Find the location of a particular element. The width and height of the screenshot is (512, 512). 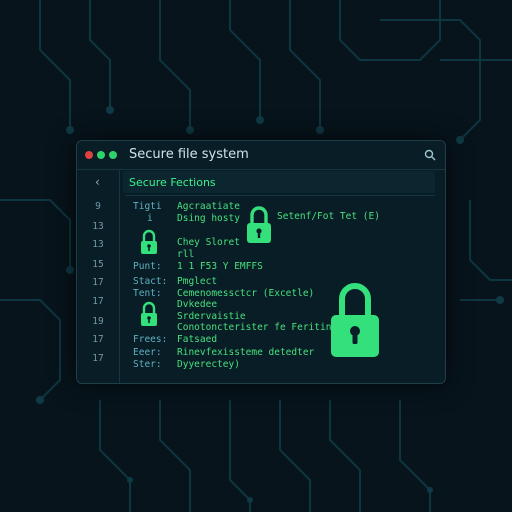

row-value: Cemenomessctcr (Excetle) is located at coordinates (246, 293).